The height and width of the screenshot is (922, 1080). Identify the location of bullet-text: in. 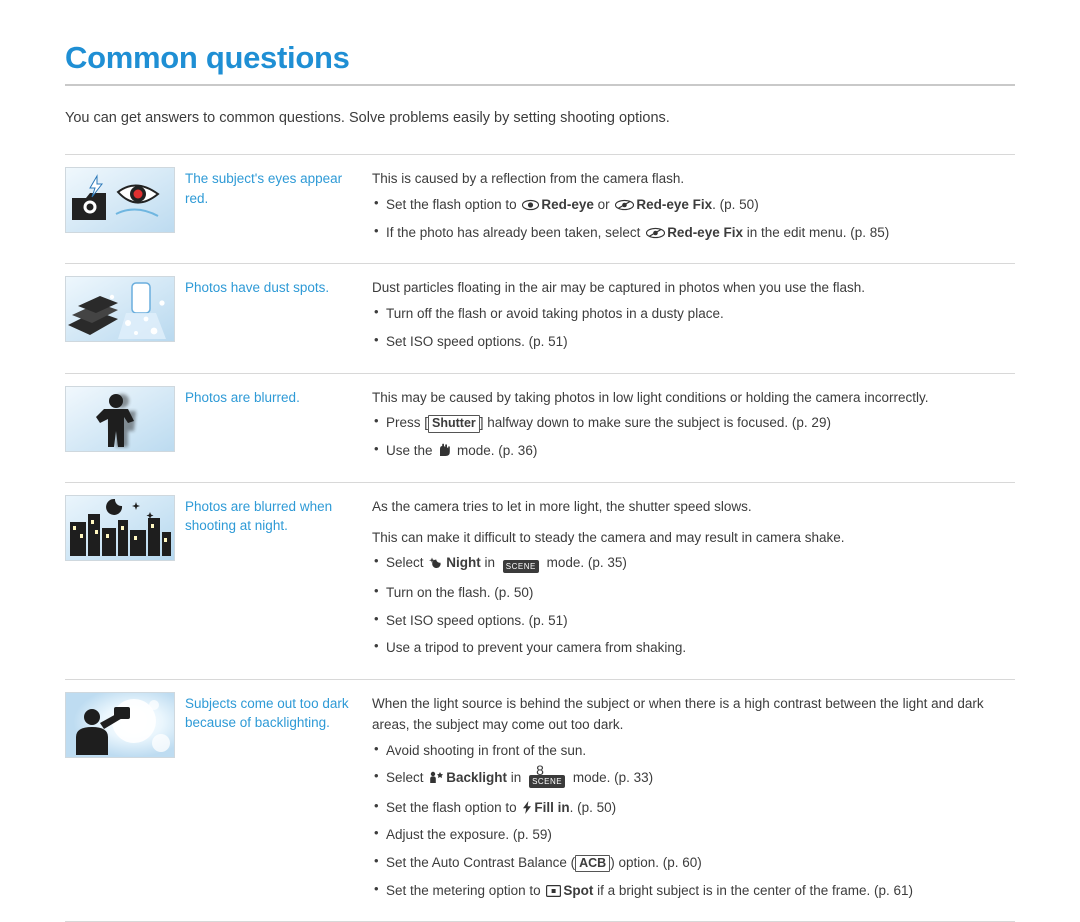
(489, 563).